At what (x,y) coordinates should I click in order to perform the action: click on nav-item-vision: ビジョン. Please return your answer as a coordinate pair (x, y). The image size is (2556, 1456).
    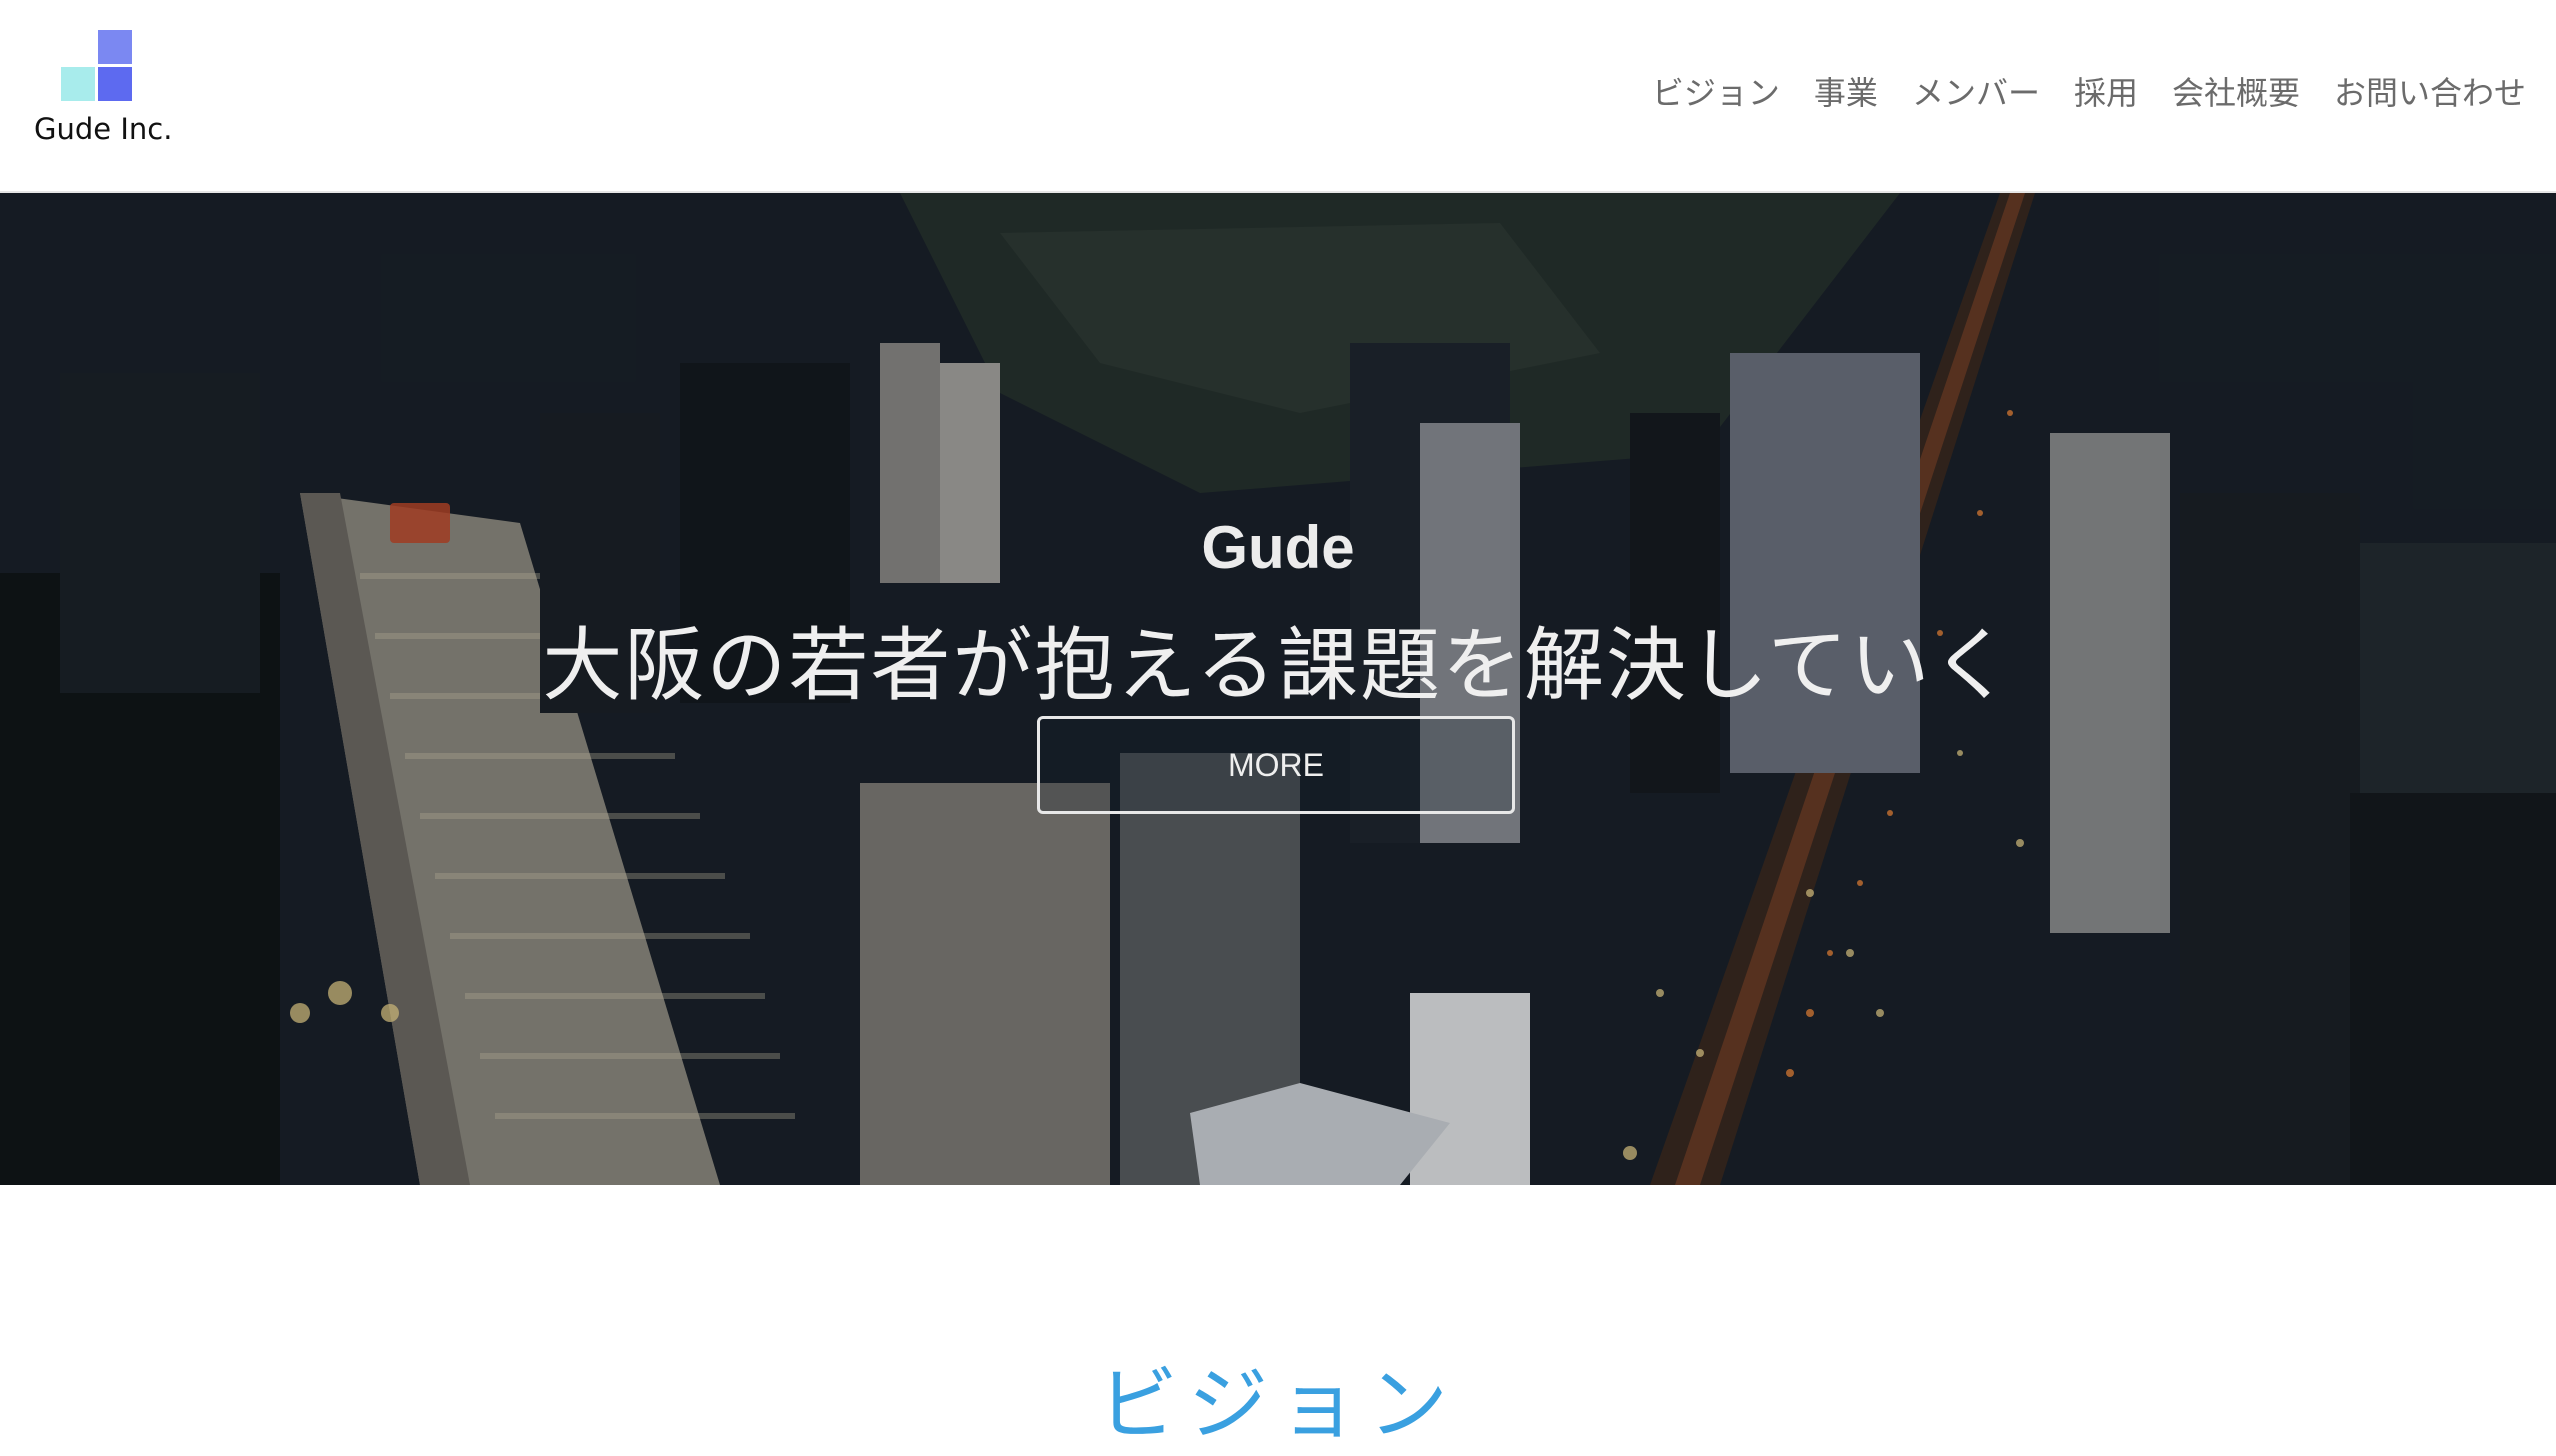
    Looking at the image, I should click on (1716, 91).